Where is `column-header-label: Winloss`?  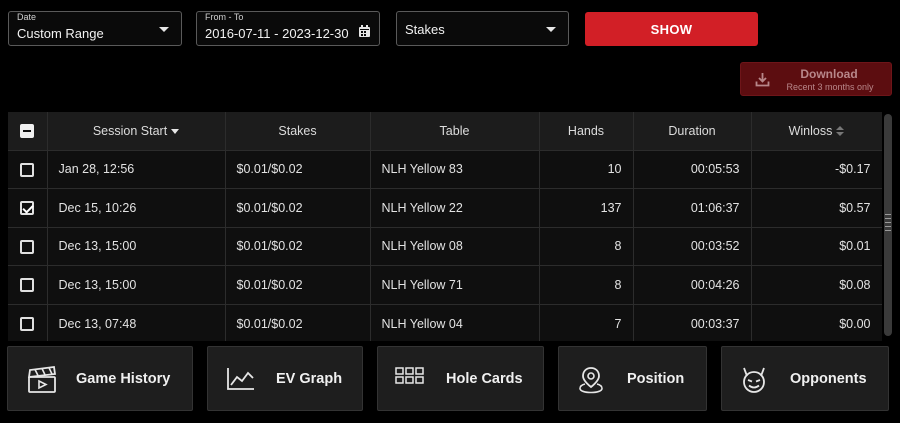 column-header-label: Winloss is located at coordinates (810, 130).